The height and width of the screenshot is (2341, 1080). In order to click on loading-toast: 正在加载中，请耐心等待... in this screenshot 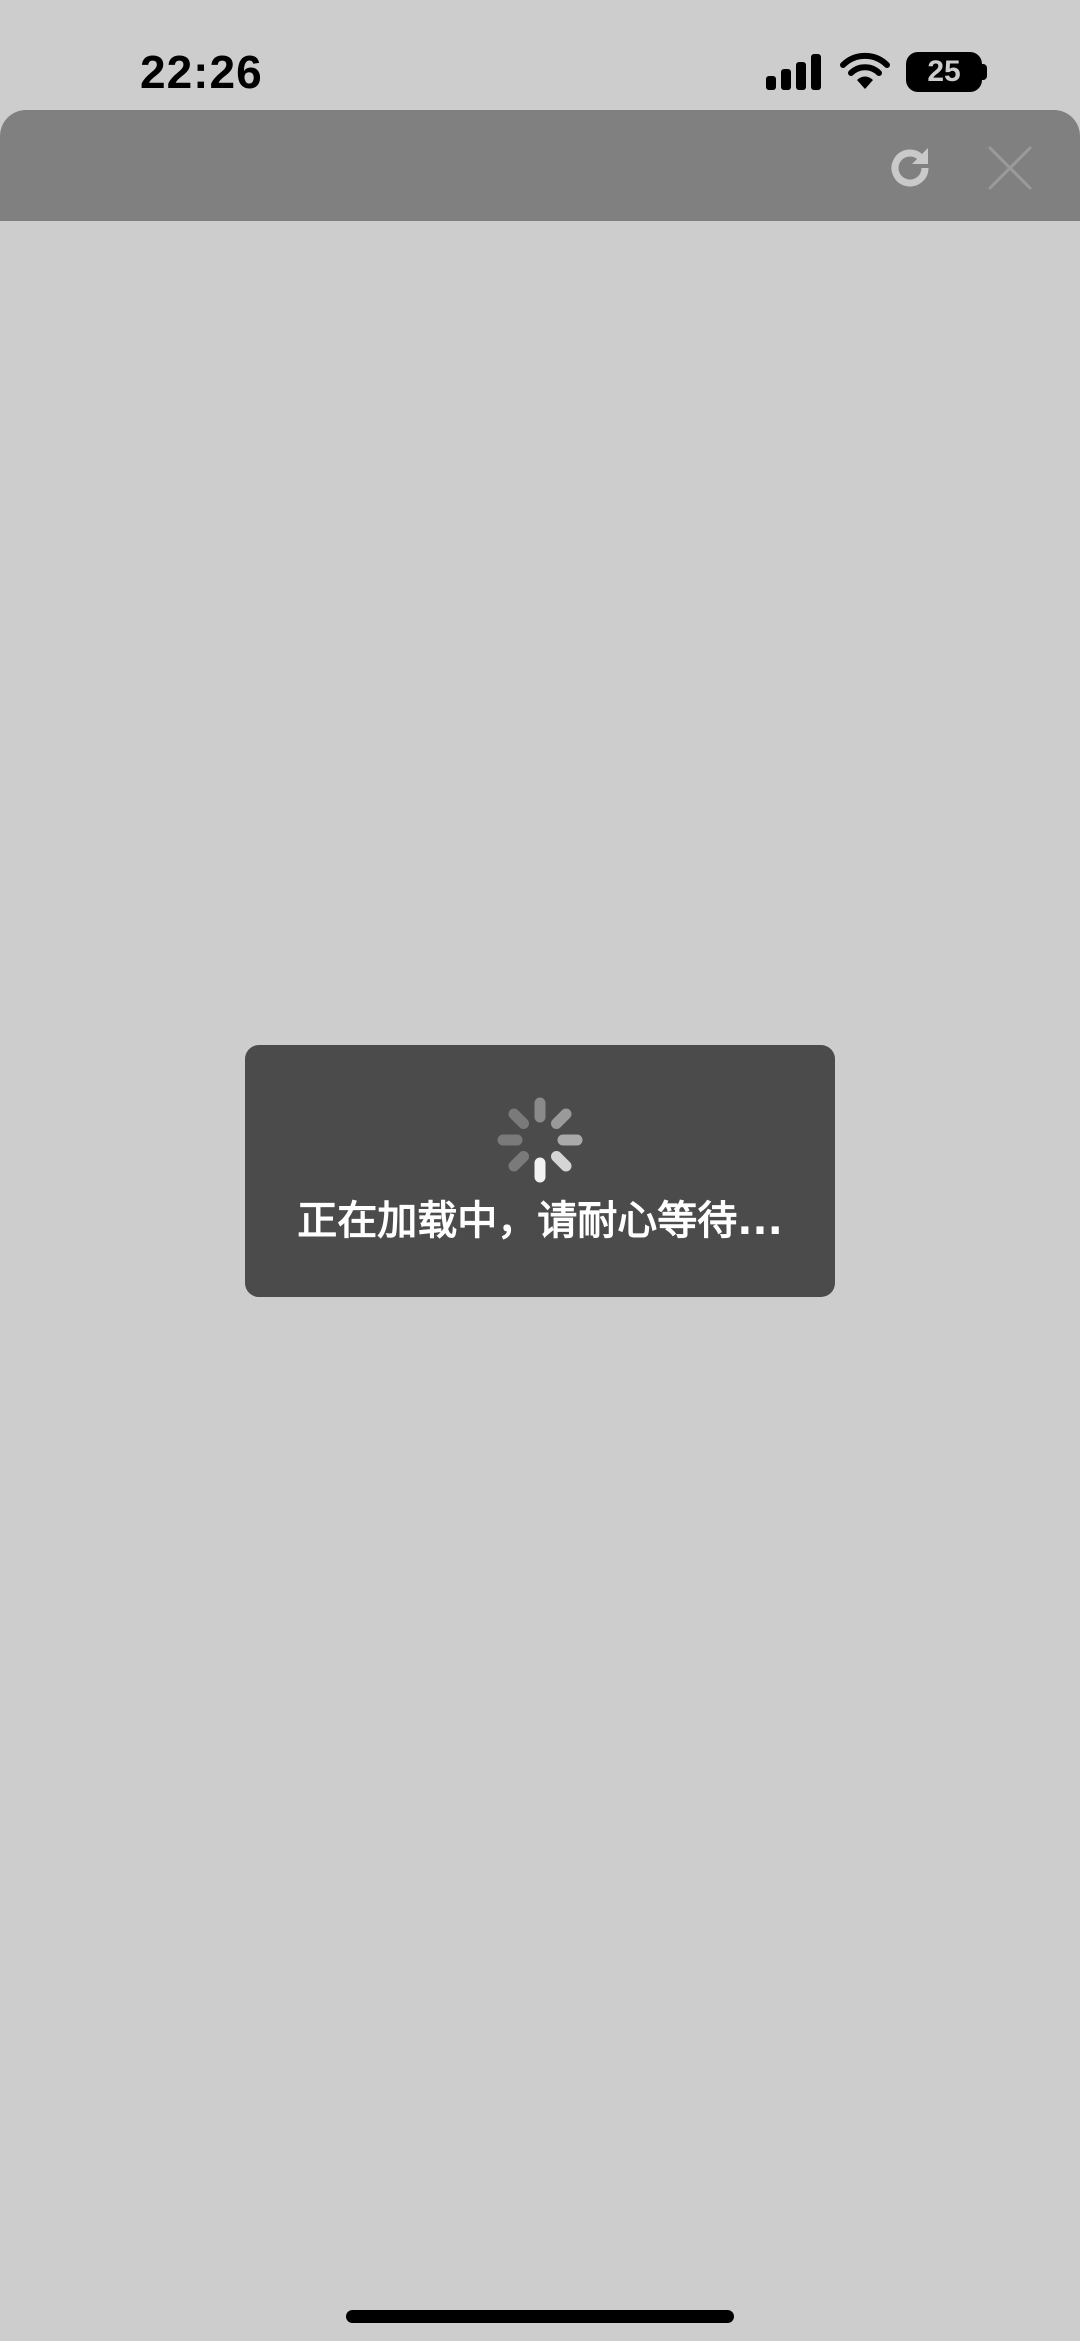, I will do `click(540, 1171)`.